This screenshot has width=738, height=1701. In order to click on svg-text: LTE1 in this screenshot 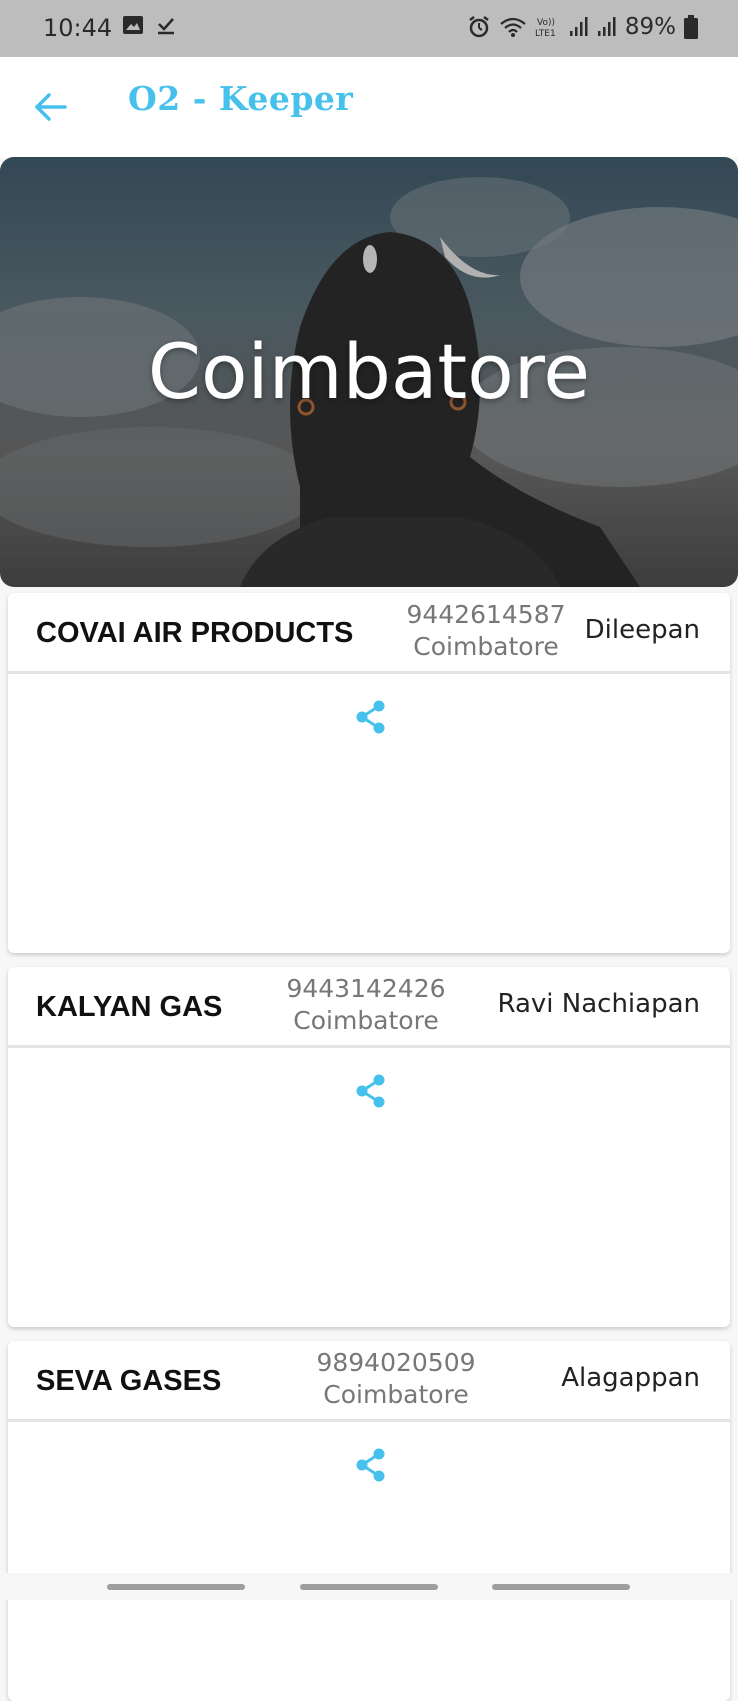, I will do `click(545, 34)`.